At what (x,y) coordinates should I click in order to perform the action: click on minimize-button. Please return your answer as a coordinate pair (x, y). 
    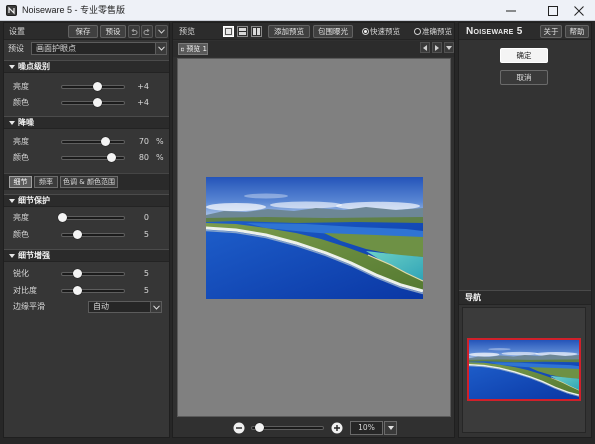
    Looking at the image, I should click on (511, 10).